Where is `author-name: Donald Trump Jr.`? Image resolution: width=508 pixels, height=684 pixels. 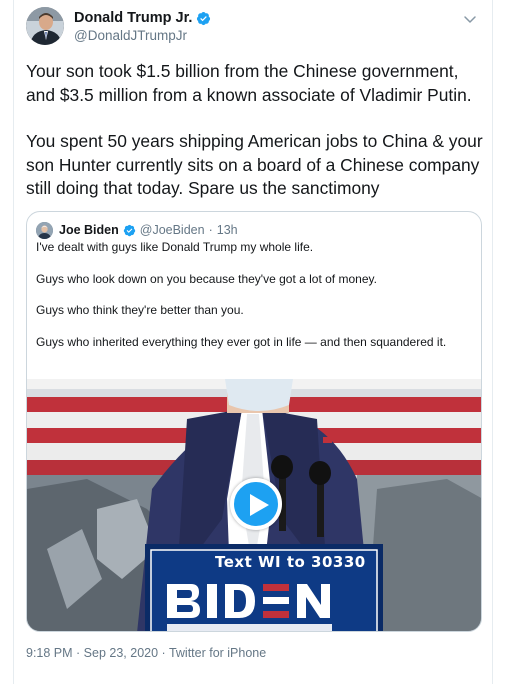
author-name: Donald Trump Jr. is located at coordinates (133, 18).